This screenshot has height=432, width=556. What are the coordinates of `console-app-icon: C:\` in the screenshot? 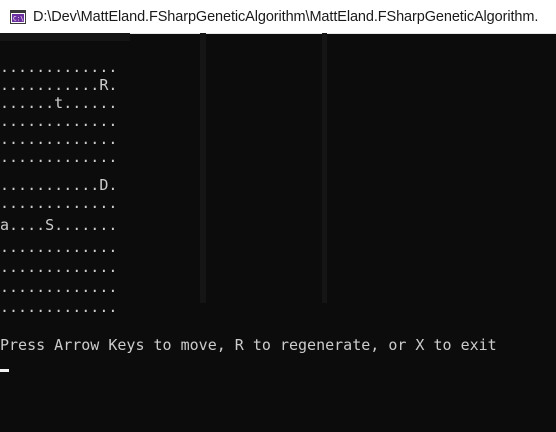 It's located at (18, 16).